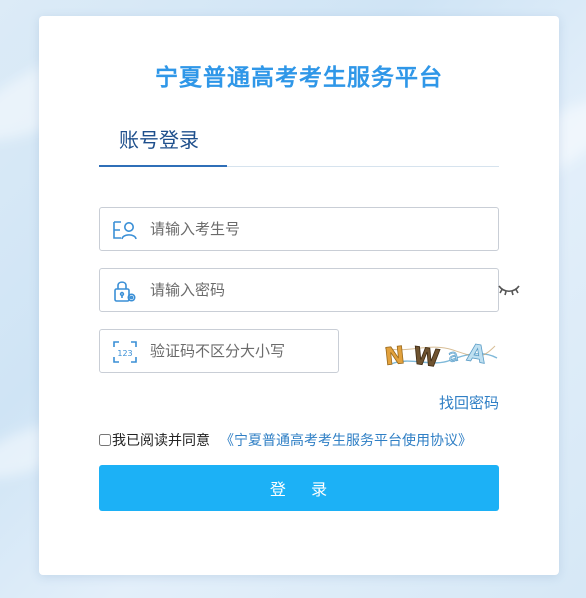  Describe the element at coordinates (319, 290) in the screenshot. I see `password-input` at that location.